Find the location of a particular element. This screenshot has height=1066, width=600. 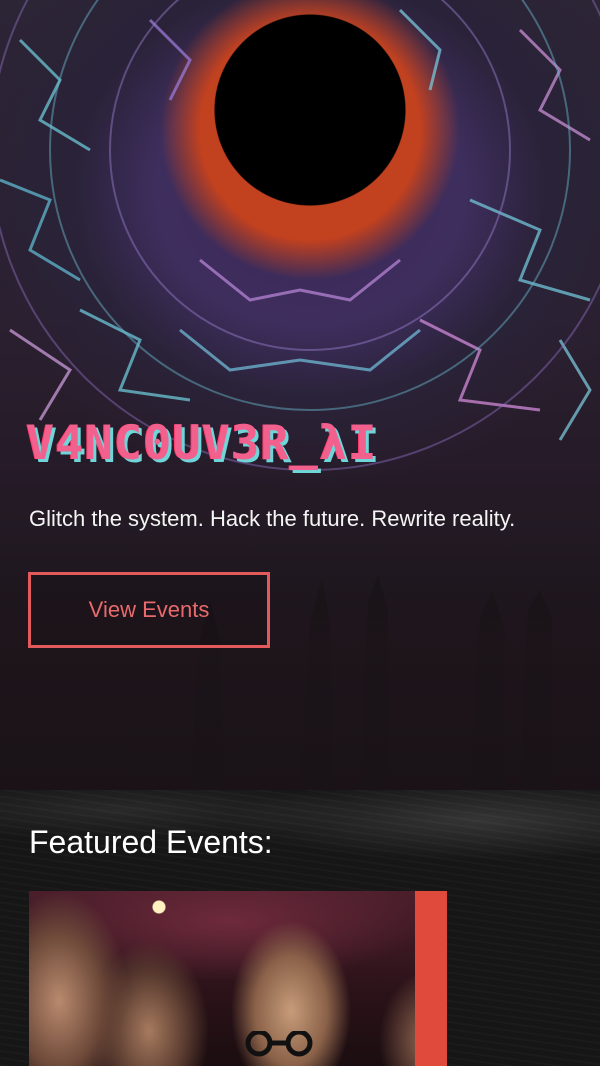

view-events-button: View Events is located at coordinates (149, 610).